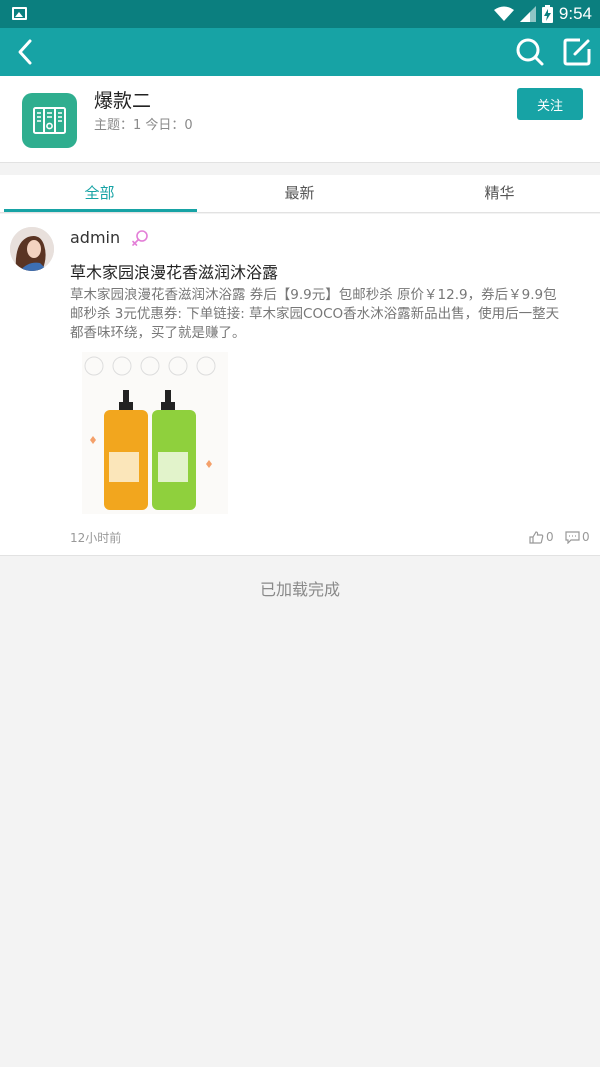  What do you see at coordinates (299, 589) in the screenshot?
I see `list-end-indicator: 已加载完成` at bounding box center [299, 589].